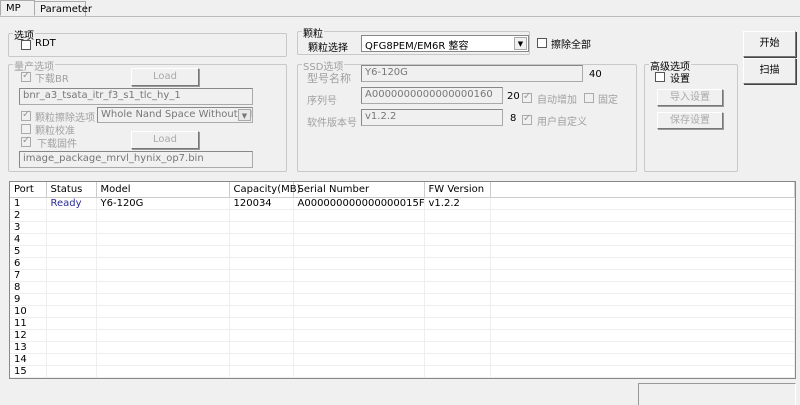 The image size is (800, 405). I want to click on rdt-checkbox, so click(26, 45).